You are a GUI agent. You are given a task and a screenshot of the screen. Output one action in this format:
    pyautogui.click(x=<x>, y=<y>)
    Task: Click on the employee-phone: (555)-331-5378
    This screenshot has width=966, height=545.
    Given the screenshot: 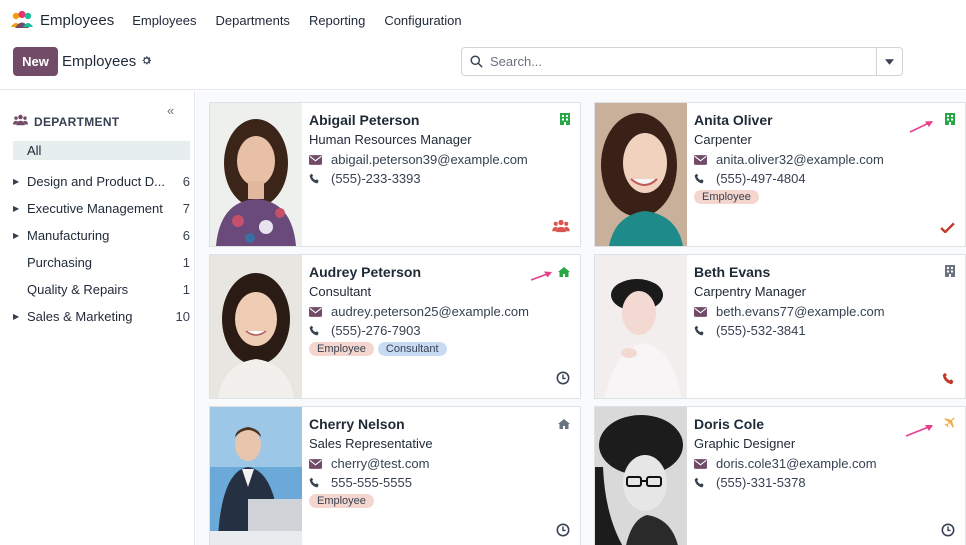 What is the action you would take?
    pyautogui.click(x=761, y=482)
    